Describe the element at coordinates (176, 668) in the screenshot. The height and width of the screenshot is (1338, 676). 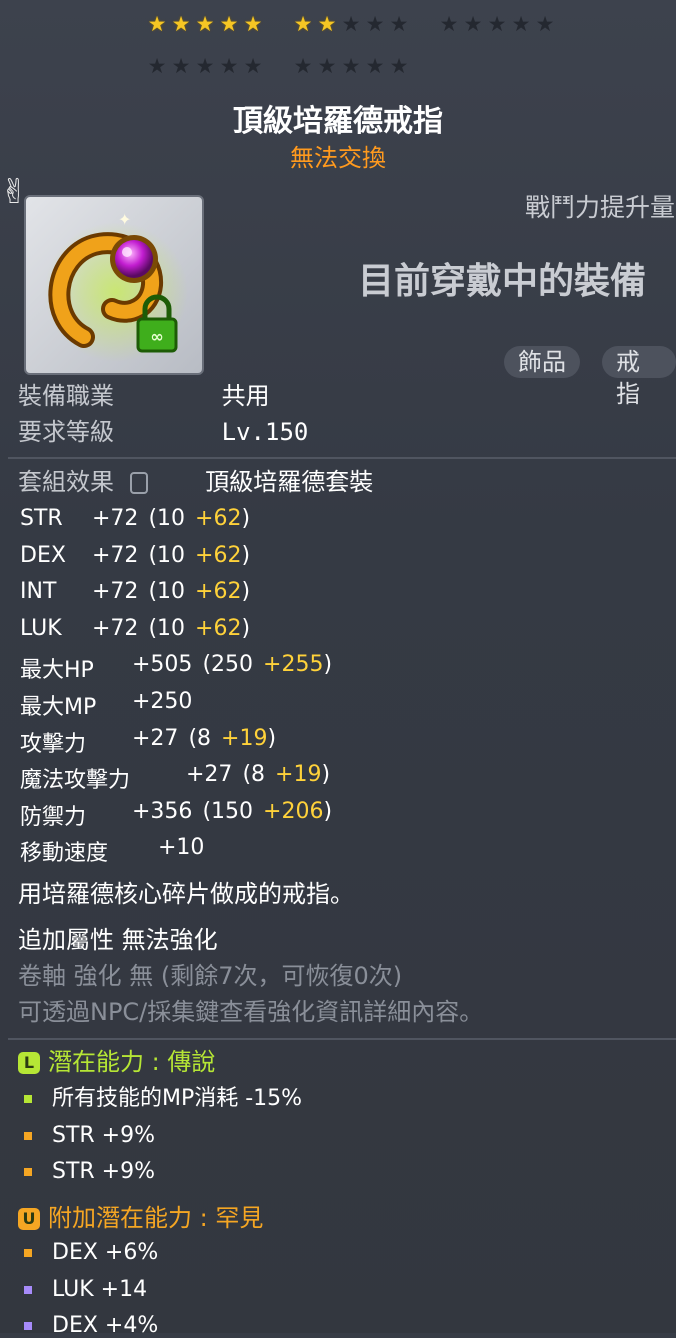
I see `stat-row: 最大HP +505 (250 +255)` at that location.